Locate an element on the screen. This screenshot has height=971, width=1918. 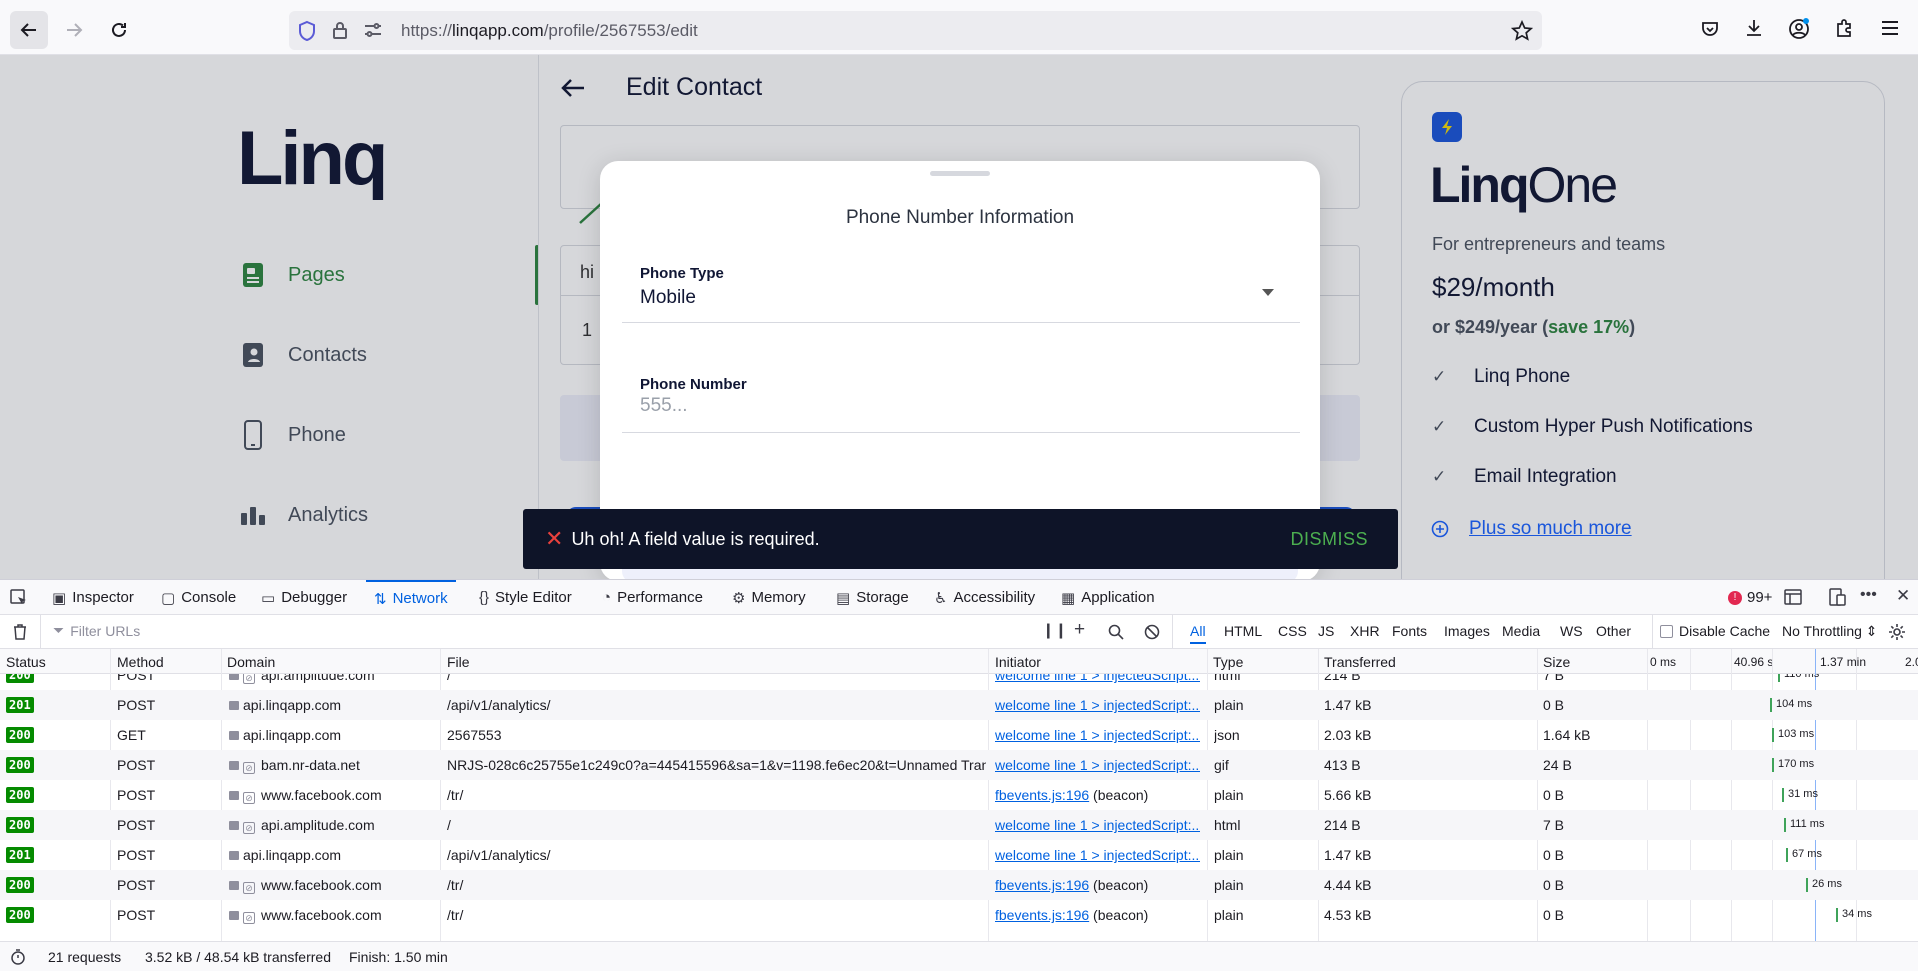
drag-handle is located at coordinates (960, 173).